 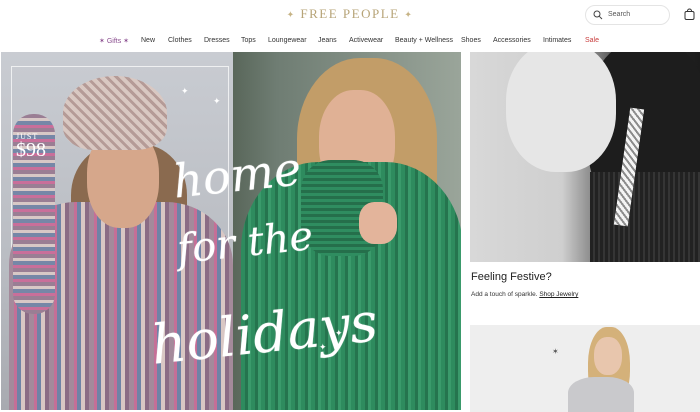 What do you see at coordinates (512, 40) in the screenshot?
I see `nav-item-accessories: Accessories` at bounding box center [512, 40].